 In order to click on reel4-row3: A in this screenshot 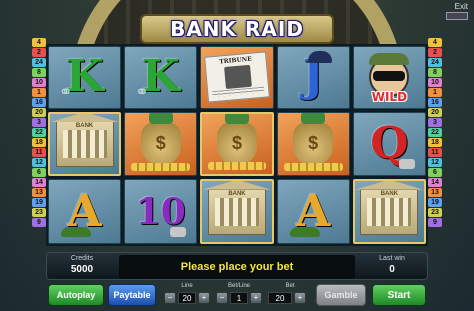, I will do `click(313, 211)`.